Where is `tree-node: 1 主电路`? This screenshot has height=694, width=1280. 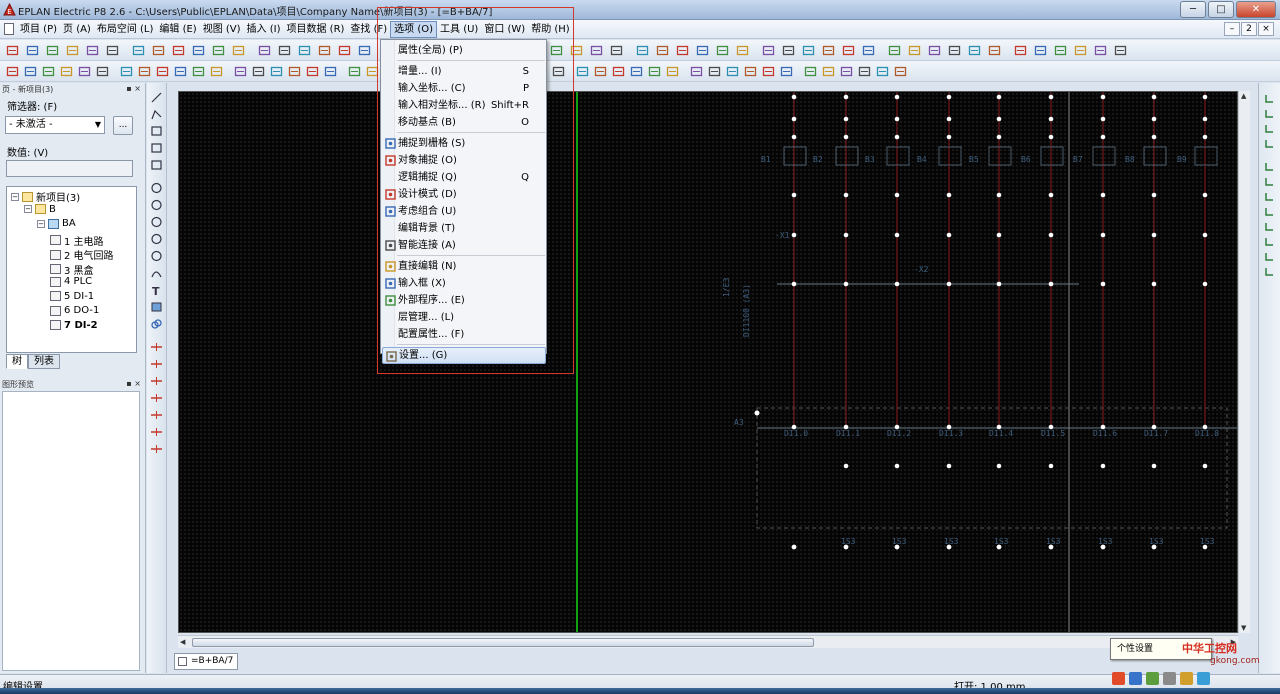
tree-node: 1 主电路 is located at coordinates (77, 240).